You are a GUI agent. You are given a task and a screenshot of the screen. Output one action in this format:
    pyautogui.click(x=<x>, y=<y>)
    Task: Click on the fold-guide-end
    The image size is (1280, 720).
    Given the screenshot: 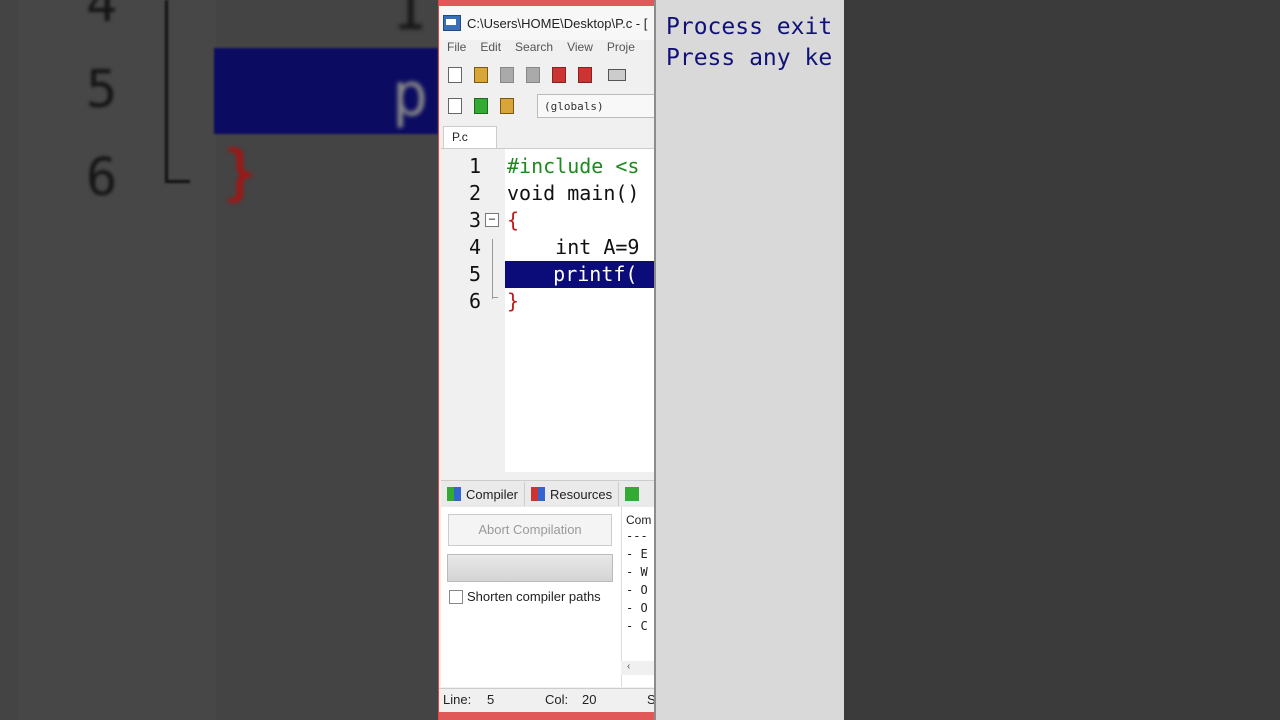 What is the action you would take?
    pyautogui.click(x=495, y=297)
    